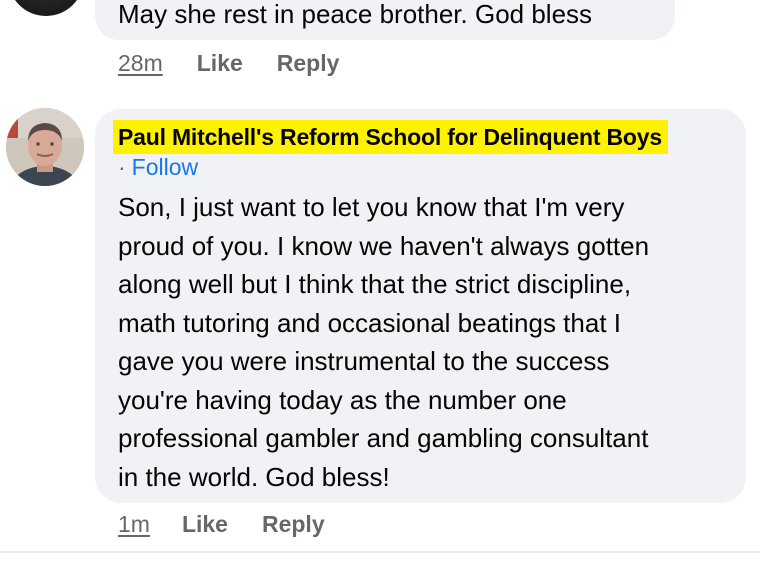  Describe the element at coordinates (220, 63) in the screenshot. I see `previous-comment-like-button: Like` at that location.